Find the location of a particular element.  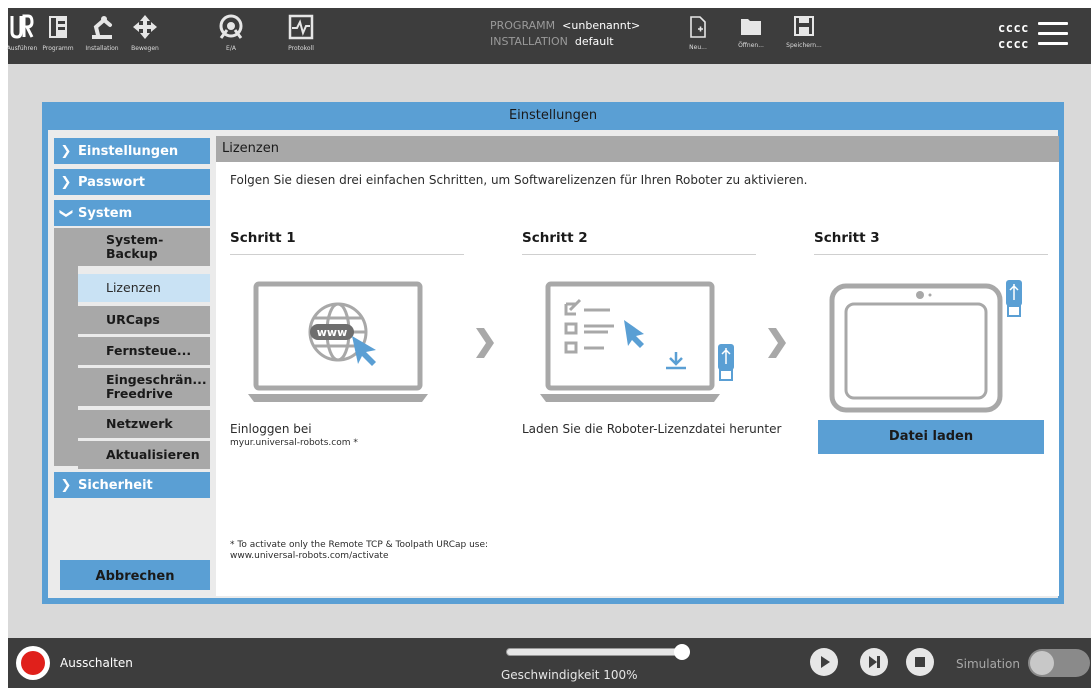

menu-item-settings: ❯ Einstellungen is located at coordinates (132, 151).